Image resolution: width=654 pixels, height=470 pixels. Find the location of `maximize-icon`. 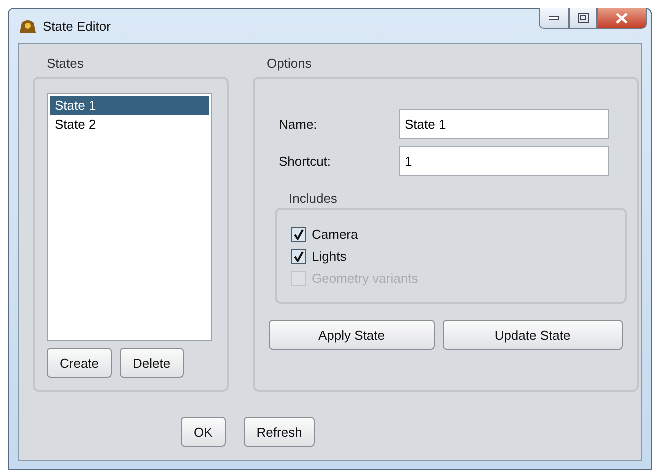

maximize-icon is located at coordinates (583, 18).